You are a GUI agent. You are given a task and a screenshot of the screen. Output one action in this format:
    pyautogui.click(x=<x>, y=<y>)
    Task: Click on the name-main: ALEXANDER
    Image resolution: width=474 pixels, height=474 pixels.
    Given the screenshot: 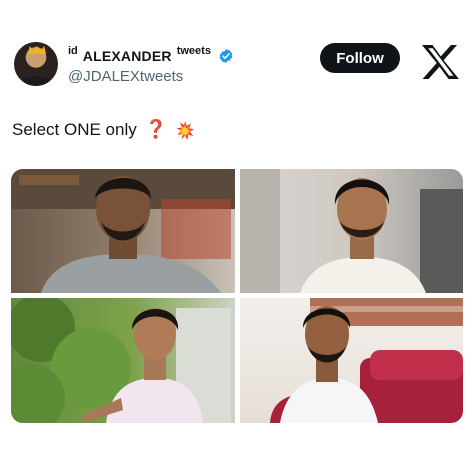 What is the action you would take?
    pyautogui.click(x=127, y=56)
    